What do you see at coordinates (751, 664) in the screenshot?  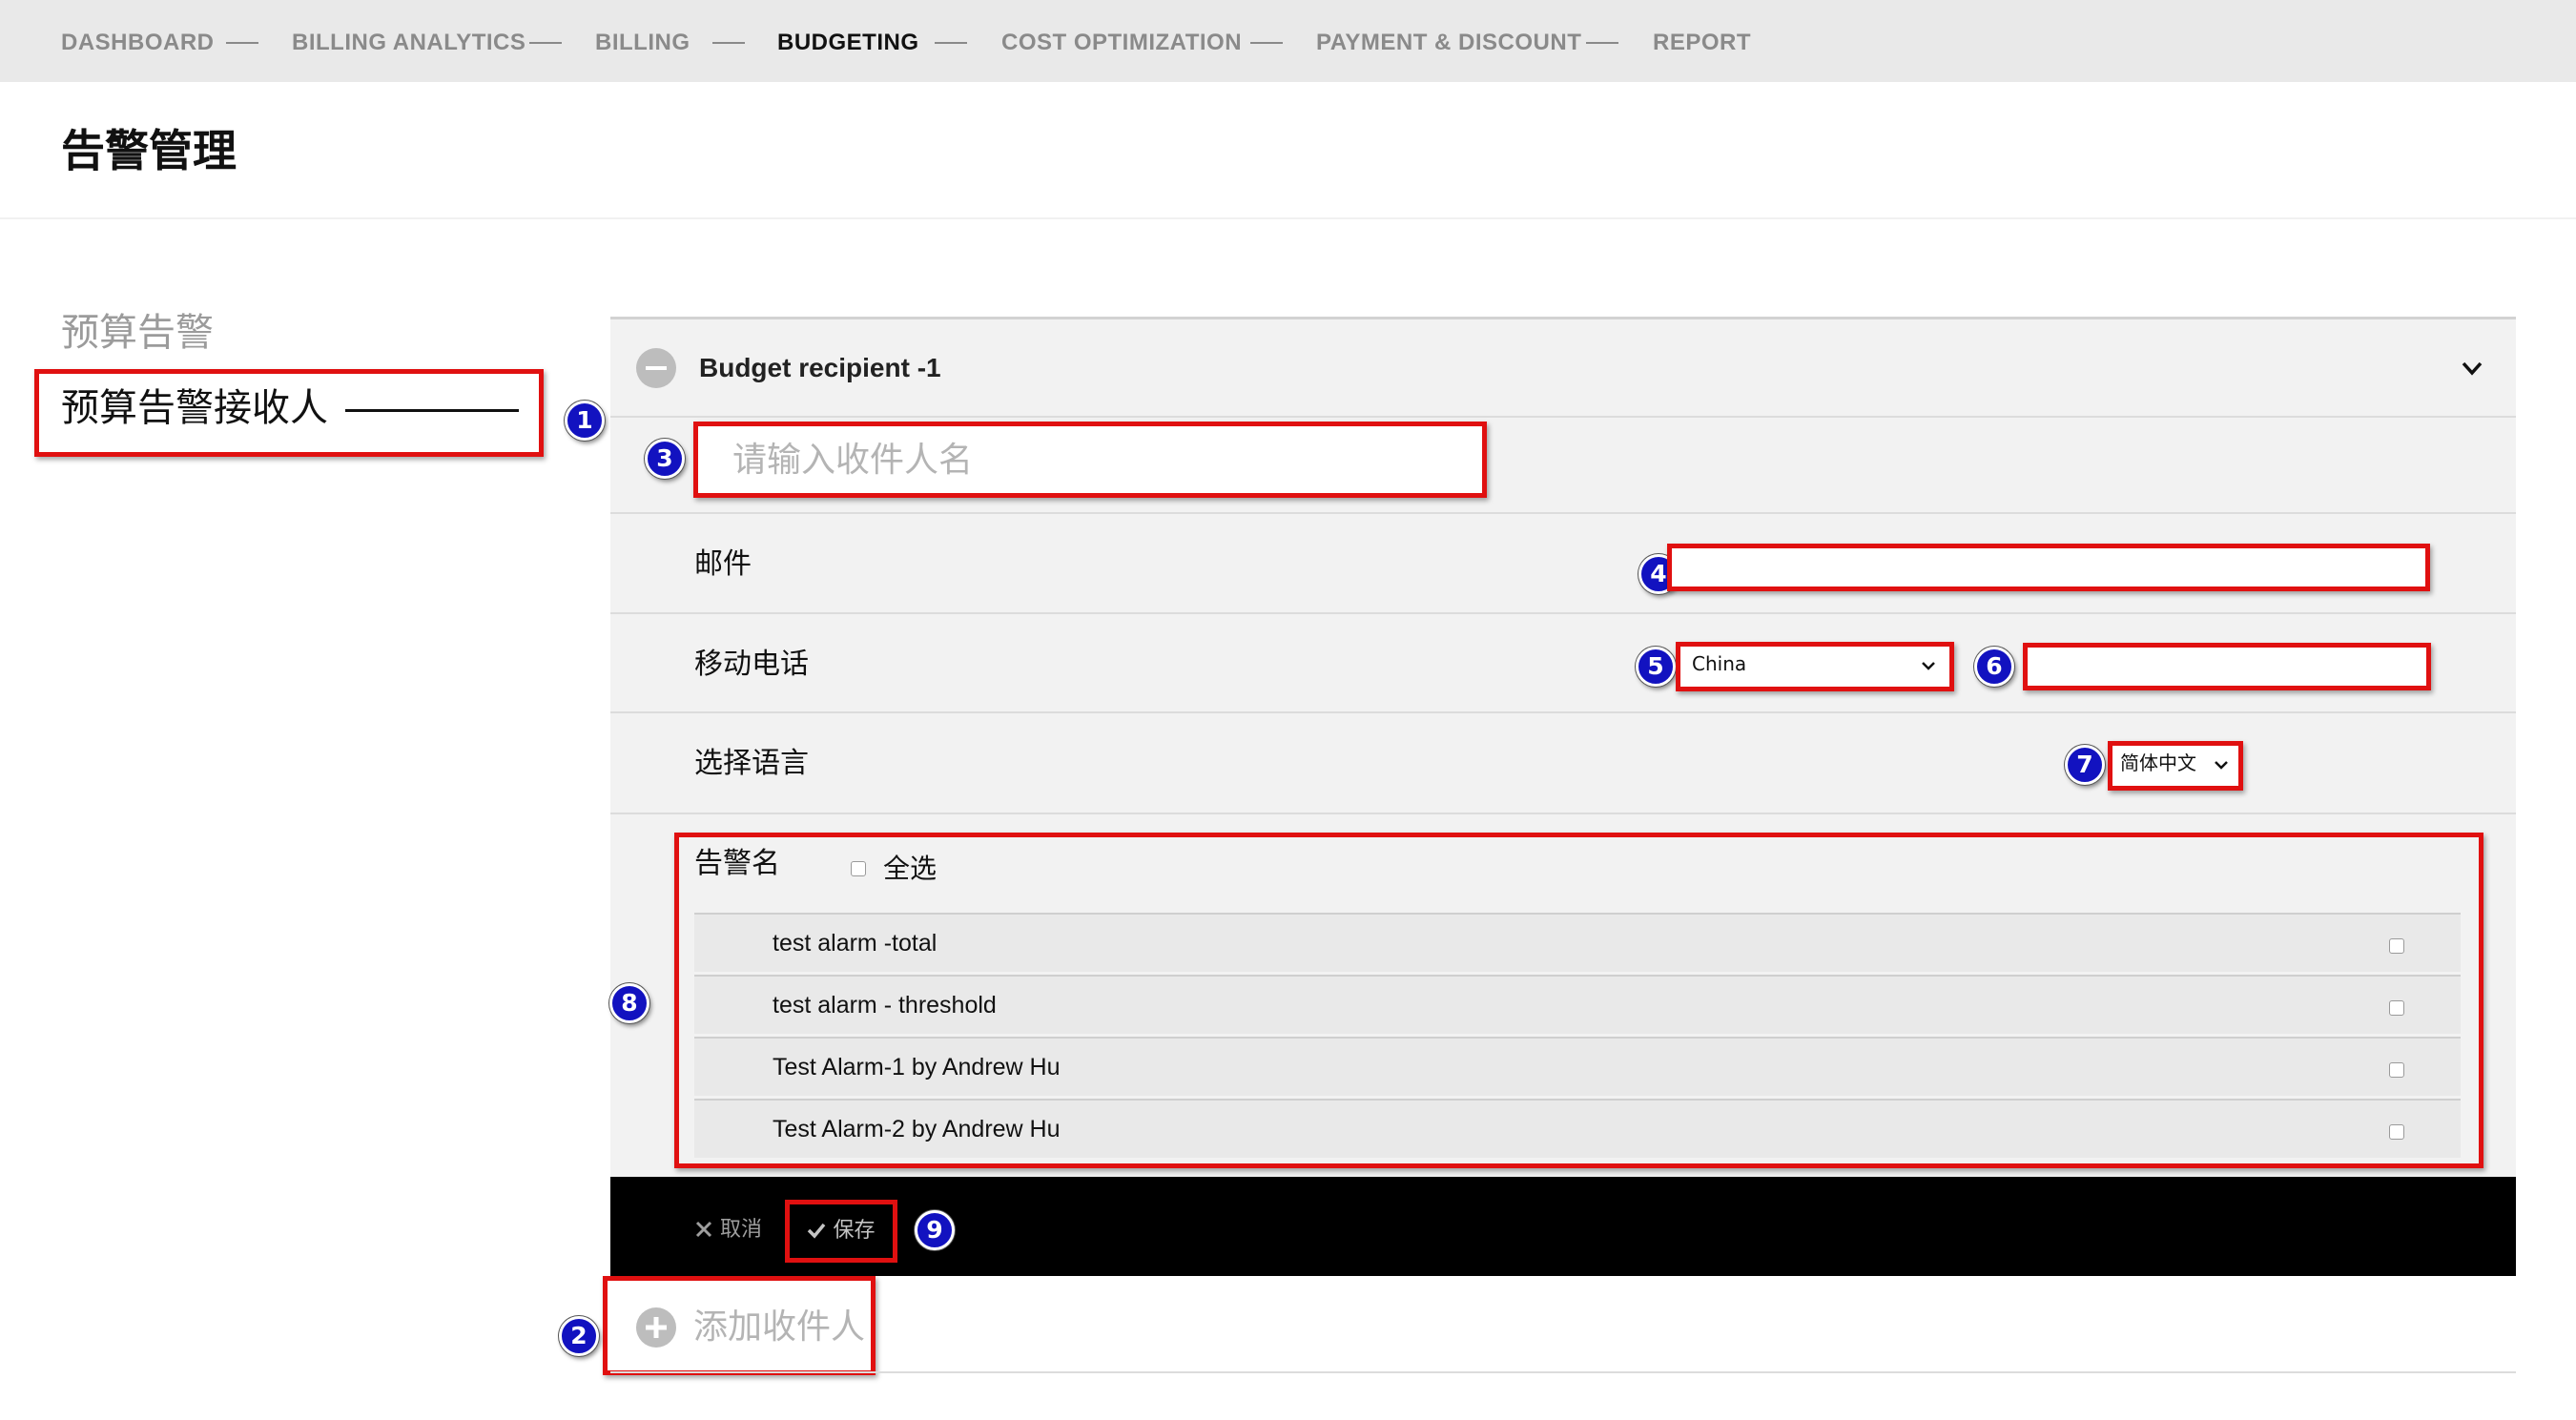 I see `mobile-label: 移动电话` at bounding box center [751, 664].